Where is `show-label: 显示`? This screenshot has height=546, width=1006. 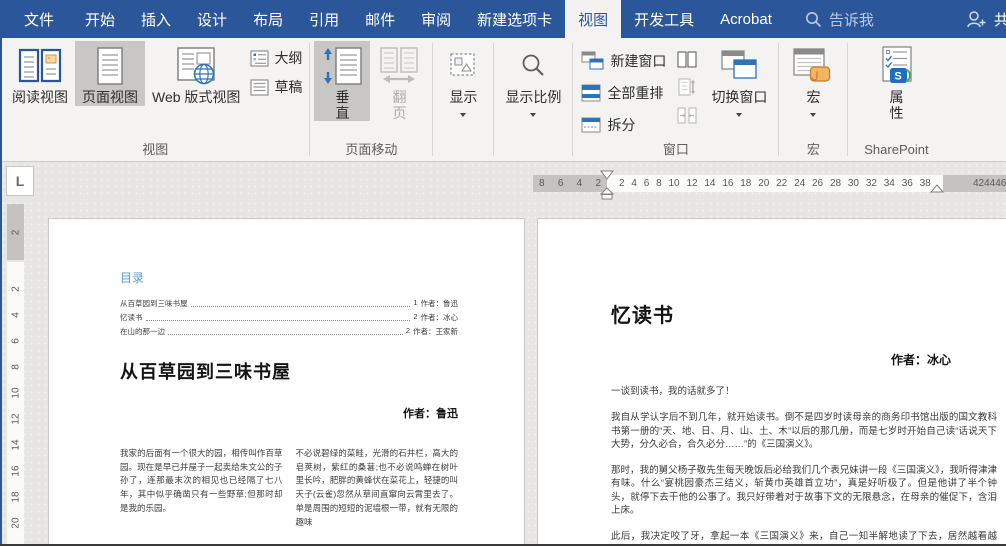
show-label: 显示 is located at coordinates (463, 97).